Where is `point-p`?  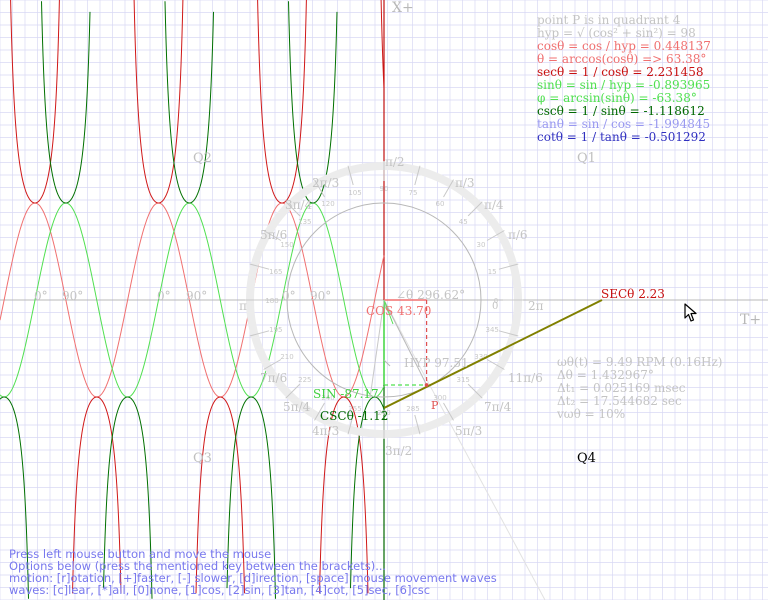
point-p is located at coordinates (426, 385).